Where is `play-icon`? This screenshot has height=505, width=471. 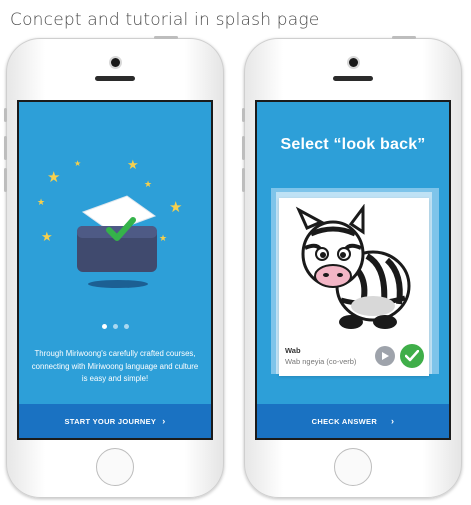
play-icon is located at coordinates (385, 356).